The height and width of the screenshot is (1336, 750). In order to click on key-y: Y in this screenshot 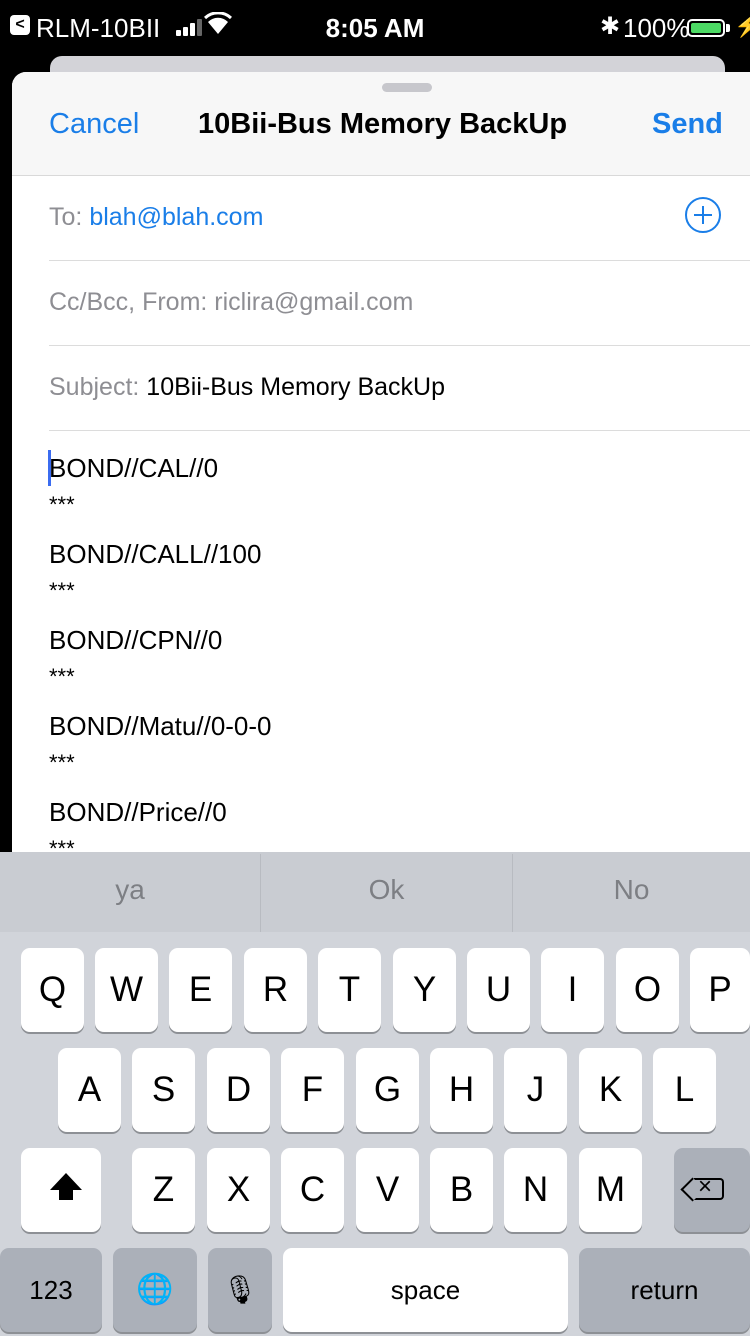, I will do `click(424, 990)`.